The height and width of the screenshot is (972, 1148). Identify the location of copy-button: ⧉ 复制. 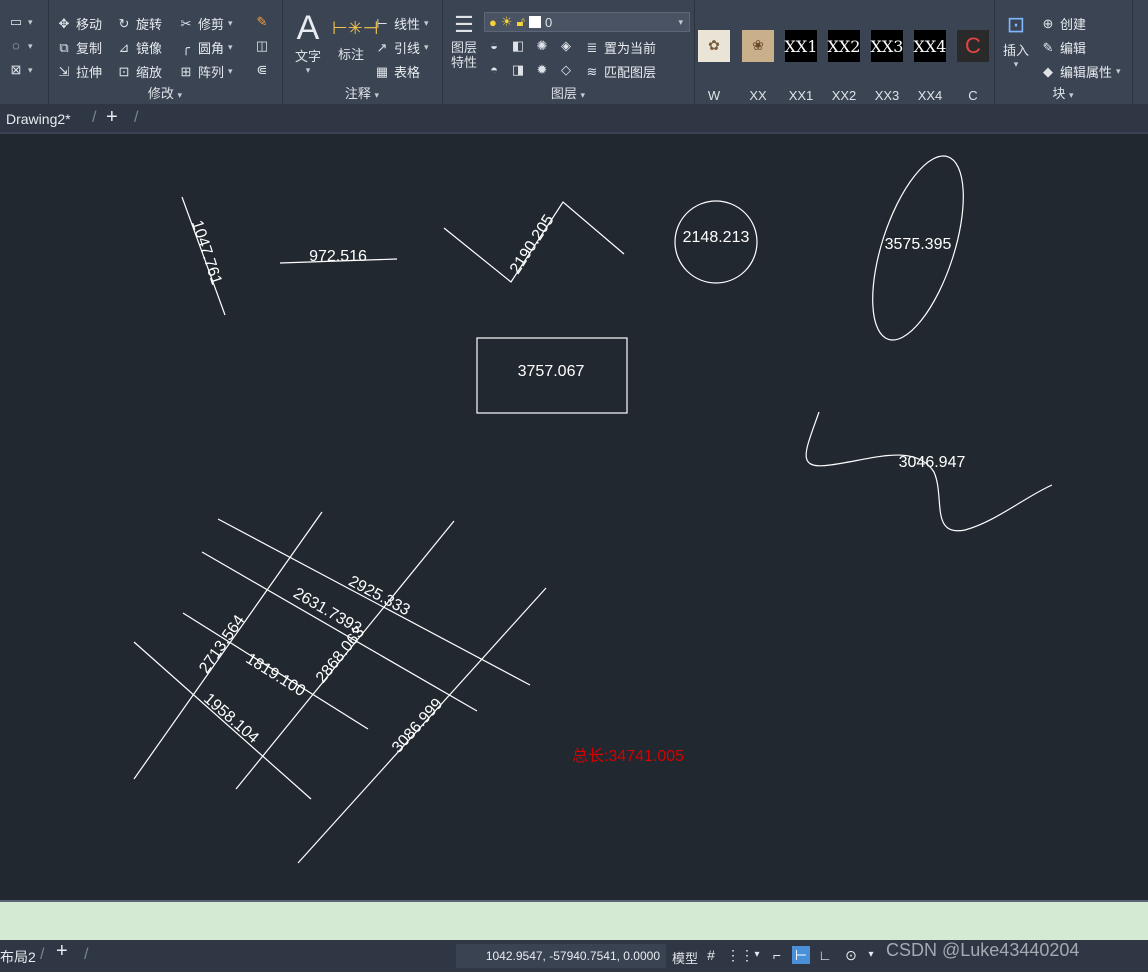
(79, 47).